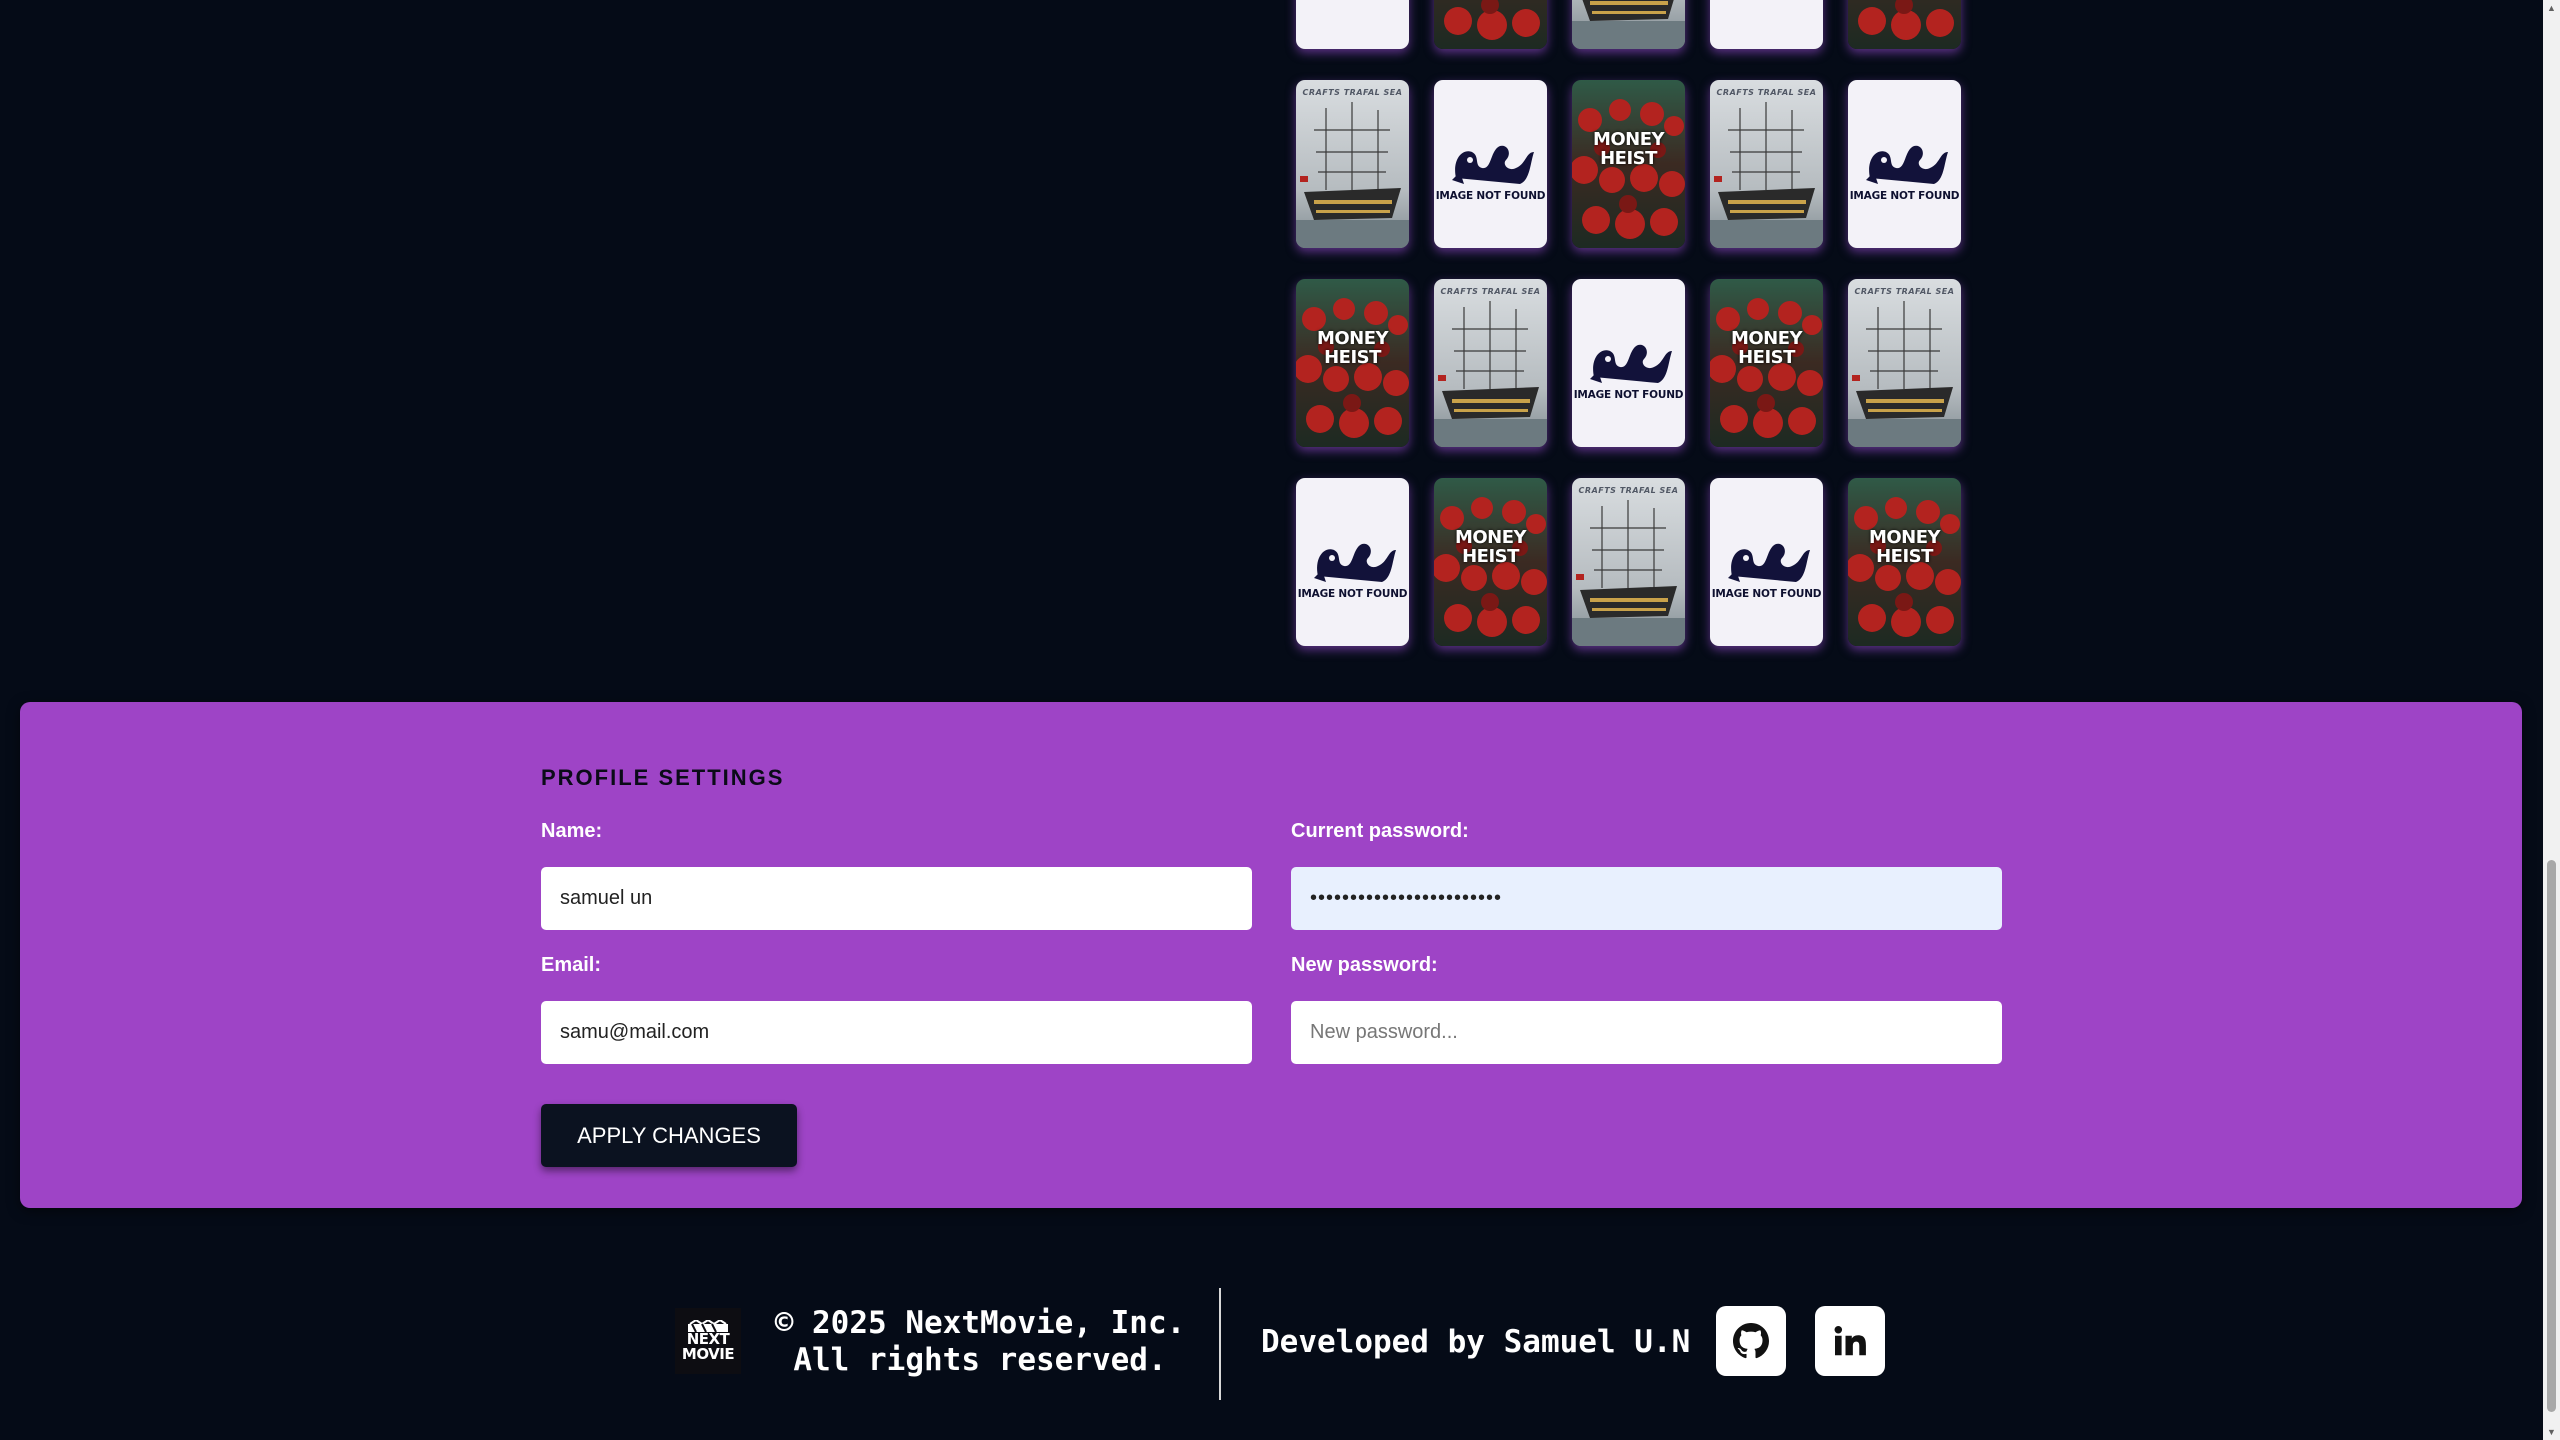  What do you see at coordinates (896, 898) in the screenshot?
I see `name-field` at bounding box center [896, 898].